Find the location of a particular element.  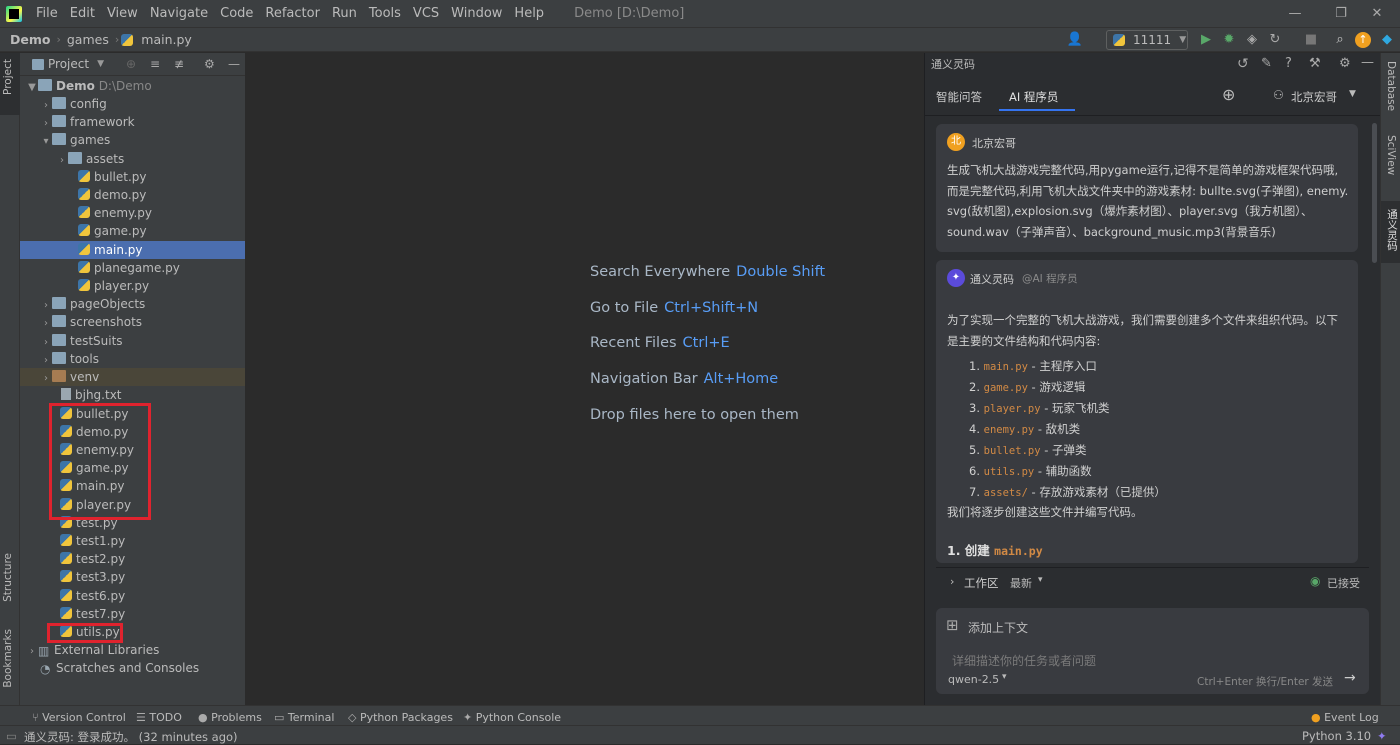

database-tool-tab: Database is located at coordinates (1391, 86).